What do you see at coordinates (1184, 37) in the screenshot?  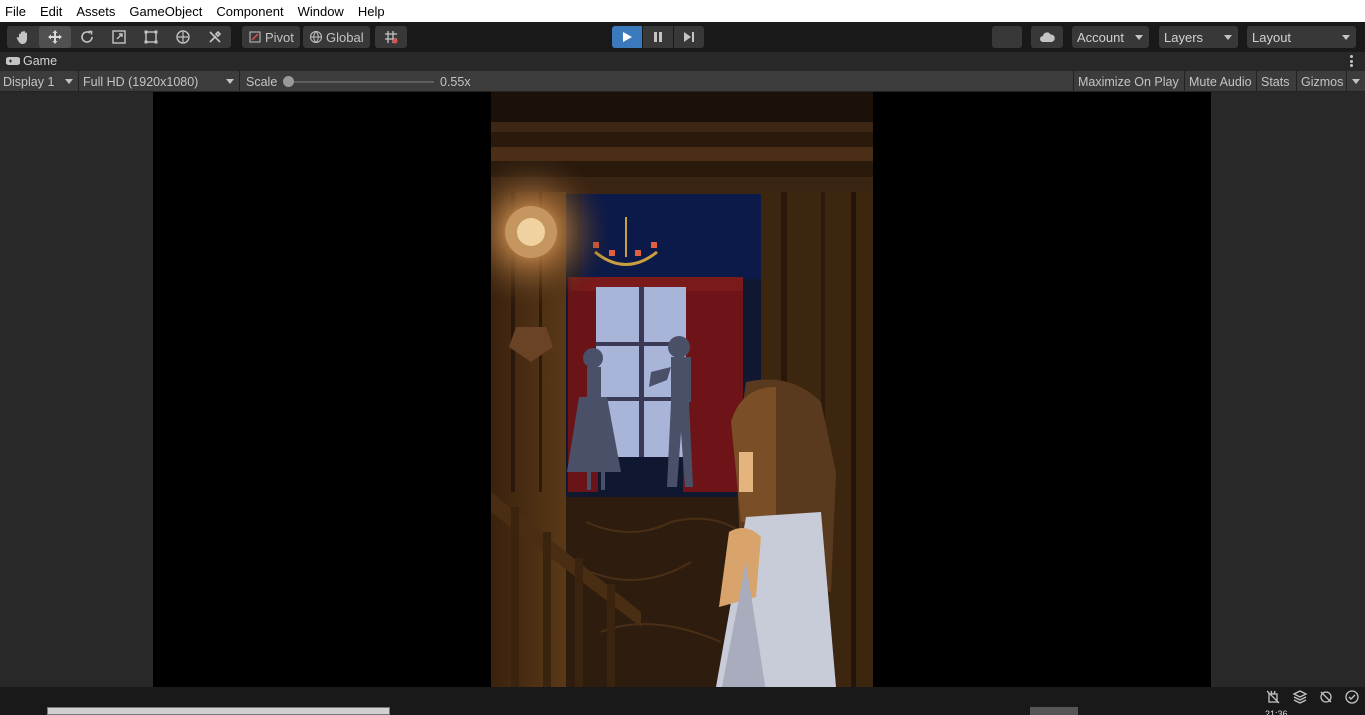 I see `layers-label: Layers` at bounding box center [1184, 37].